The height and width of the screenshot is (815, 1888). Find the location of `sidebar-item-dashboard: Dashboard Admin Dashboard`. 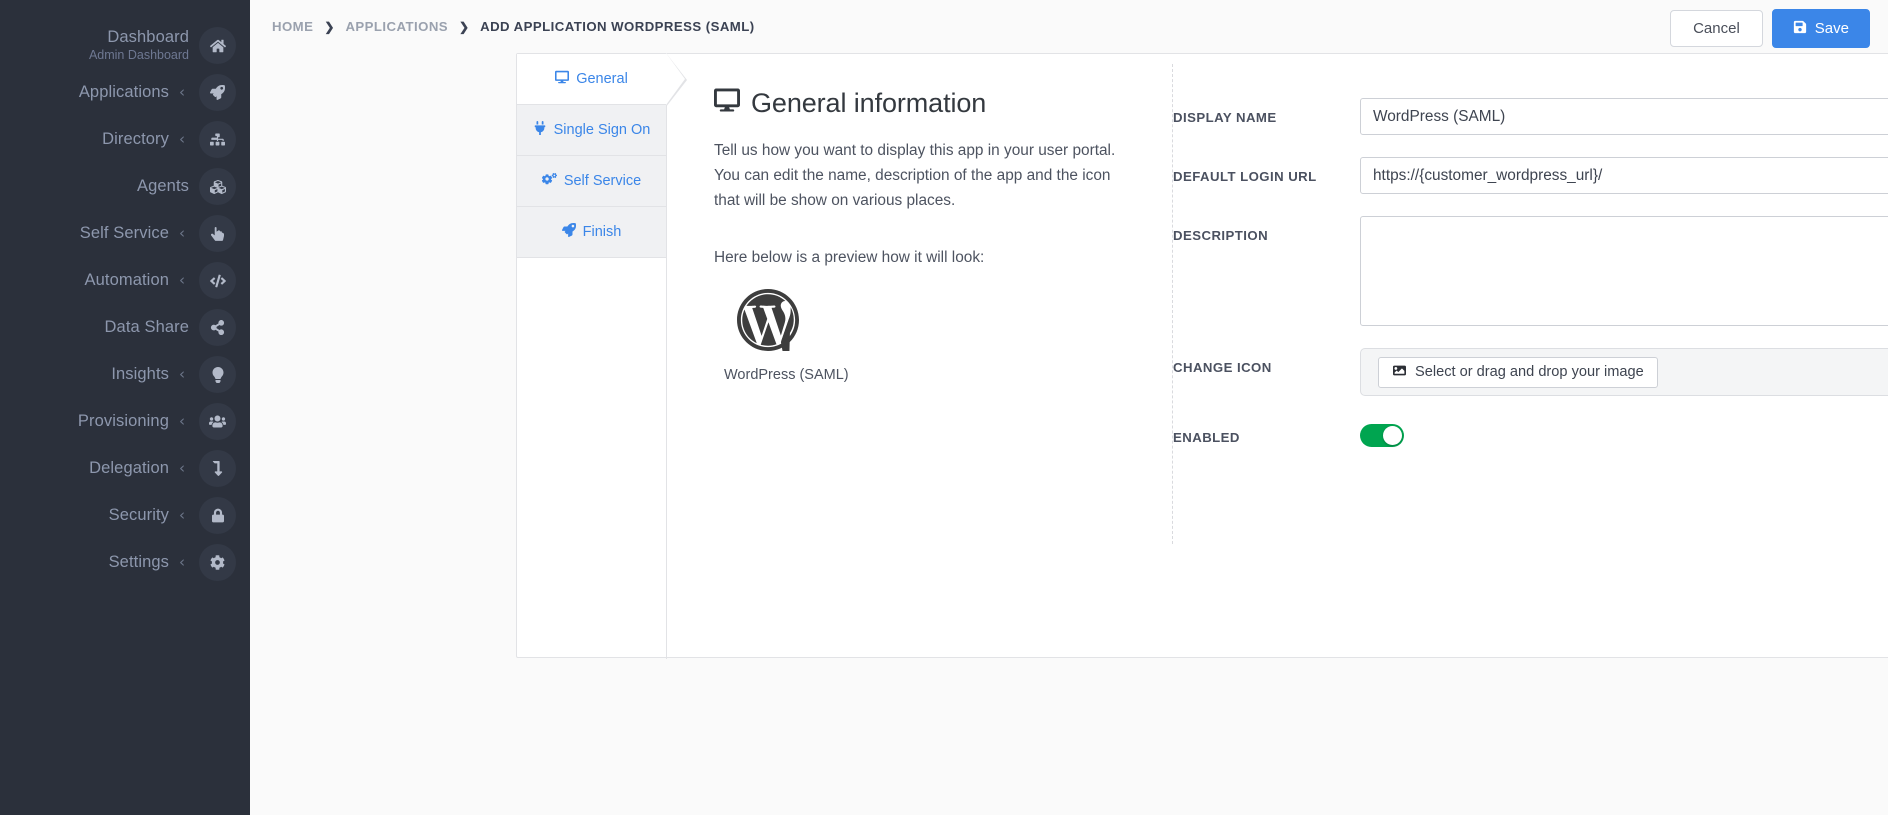

sidebar-item-dashboard: Dashboard Admin Dashboard is located at coordinates (125, 45).